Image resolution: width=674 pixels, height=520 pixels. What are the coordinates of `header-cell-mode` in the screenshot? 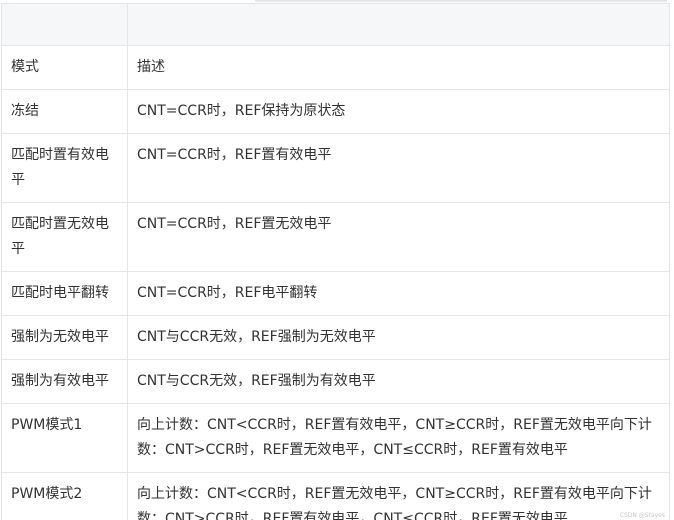 It's located at (64, 24).